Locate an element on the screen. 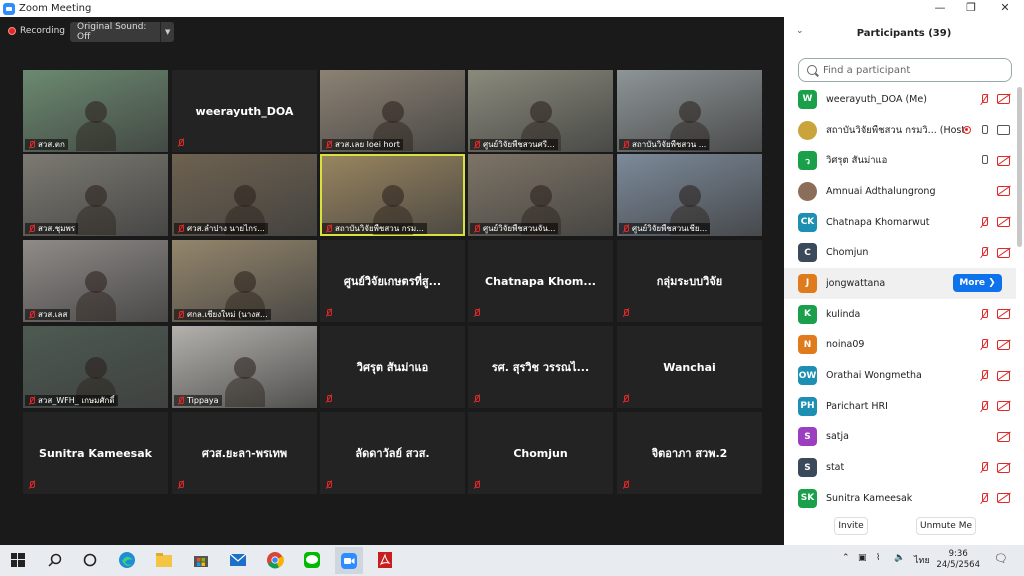  name-tile: Chomjun is located at coordinates (540, 453).